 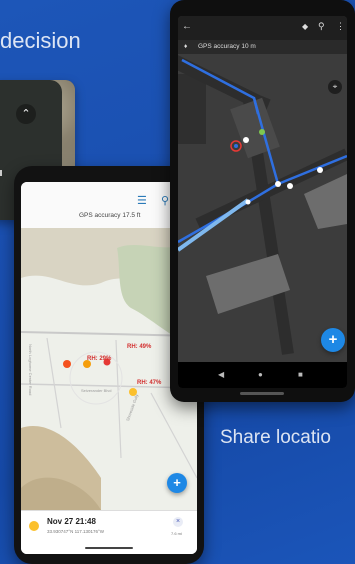 I want to click on close-icon: ×, so click(x=178, y=522).